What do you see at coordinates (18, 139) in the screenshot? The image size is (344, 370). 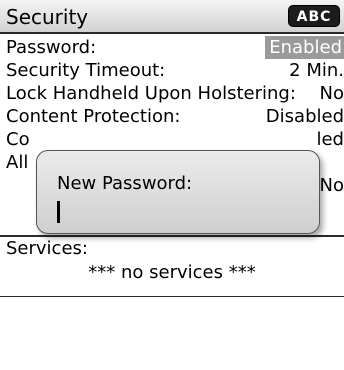 I see `option-label: Co` at bounding box center [18, 139].